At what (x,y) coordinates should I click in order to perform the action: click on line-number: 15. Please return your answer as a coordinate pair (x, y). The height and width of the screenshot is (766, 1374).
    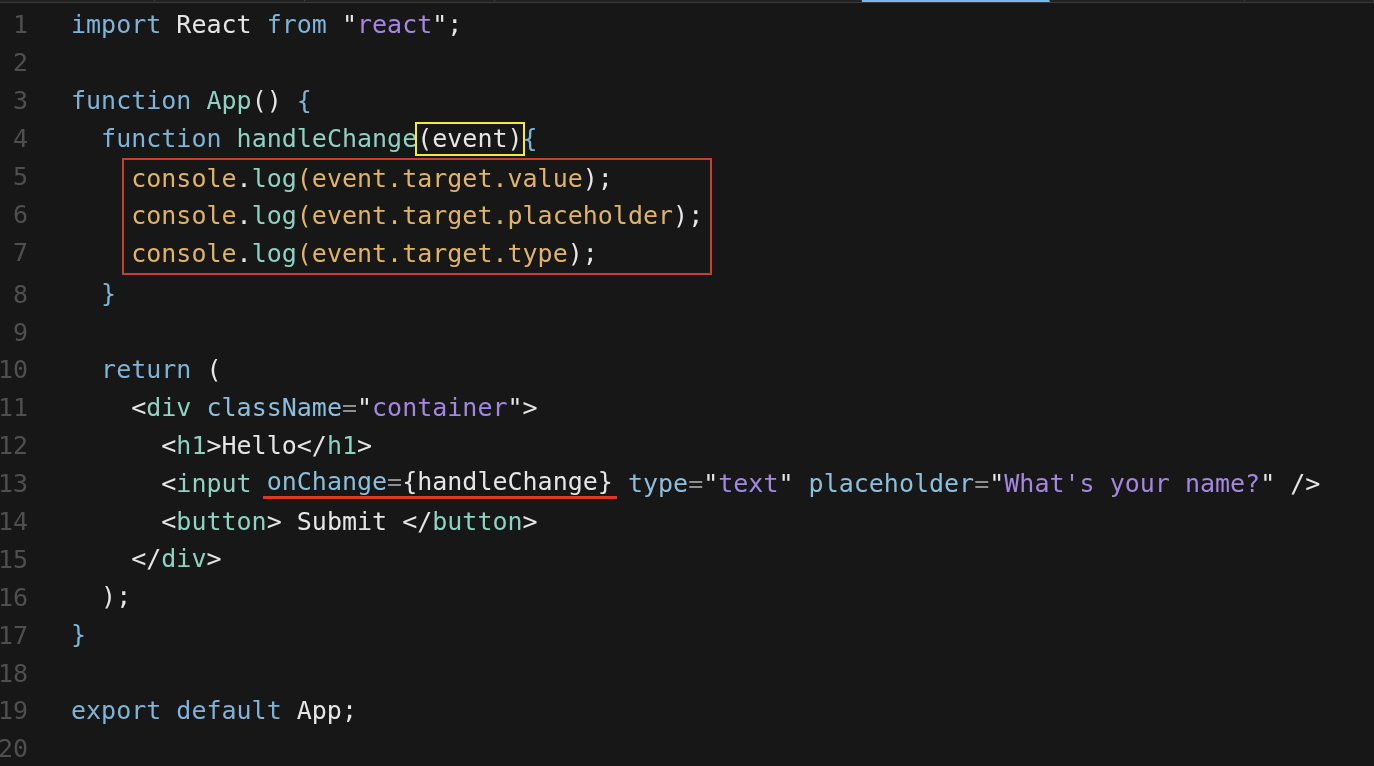
    Looking at the image, I should click on (14, 559).